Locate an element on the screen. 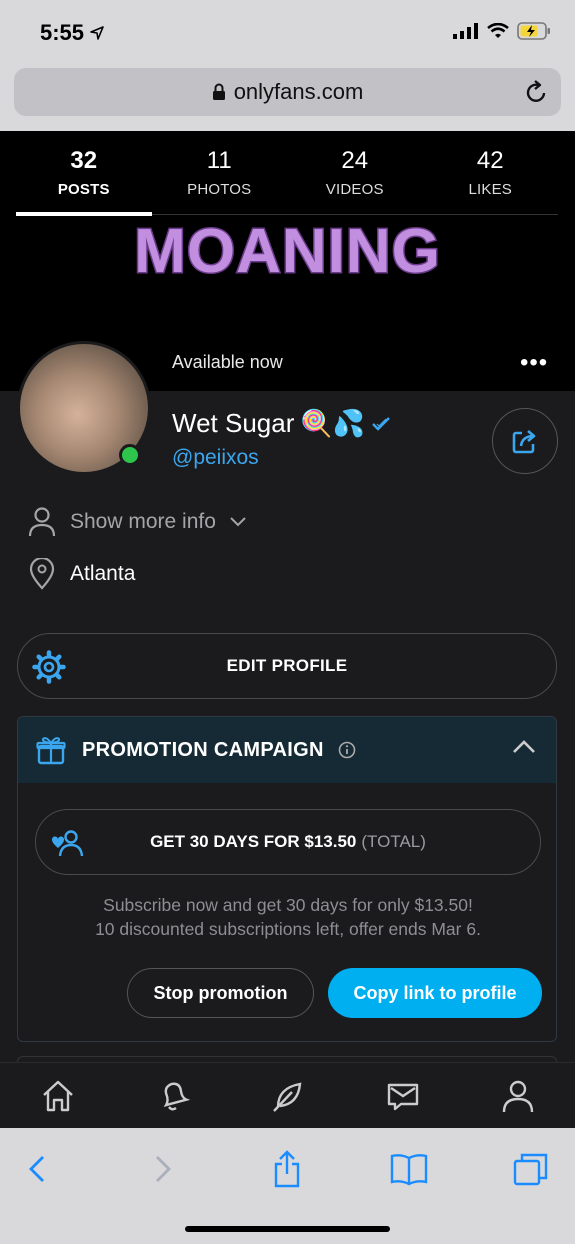 Image resolution: width=575 pixels, height=1244 pixels. user-icon is located at coordinates (517, 1096).